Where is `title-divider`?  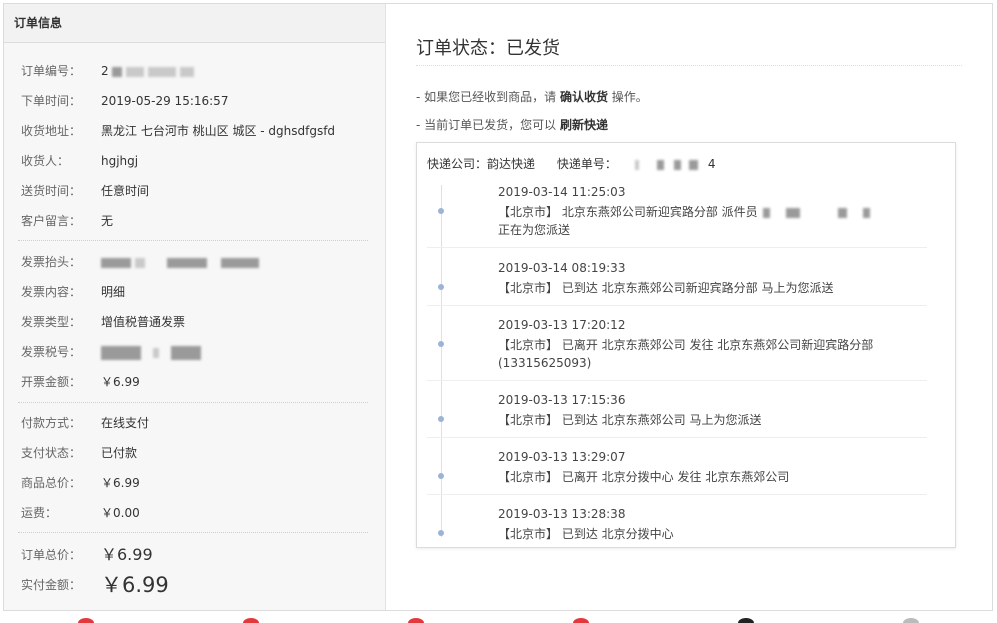
title-divider is located at coordinates (689, 65).